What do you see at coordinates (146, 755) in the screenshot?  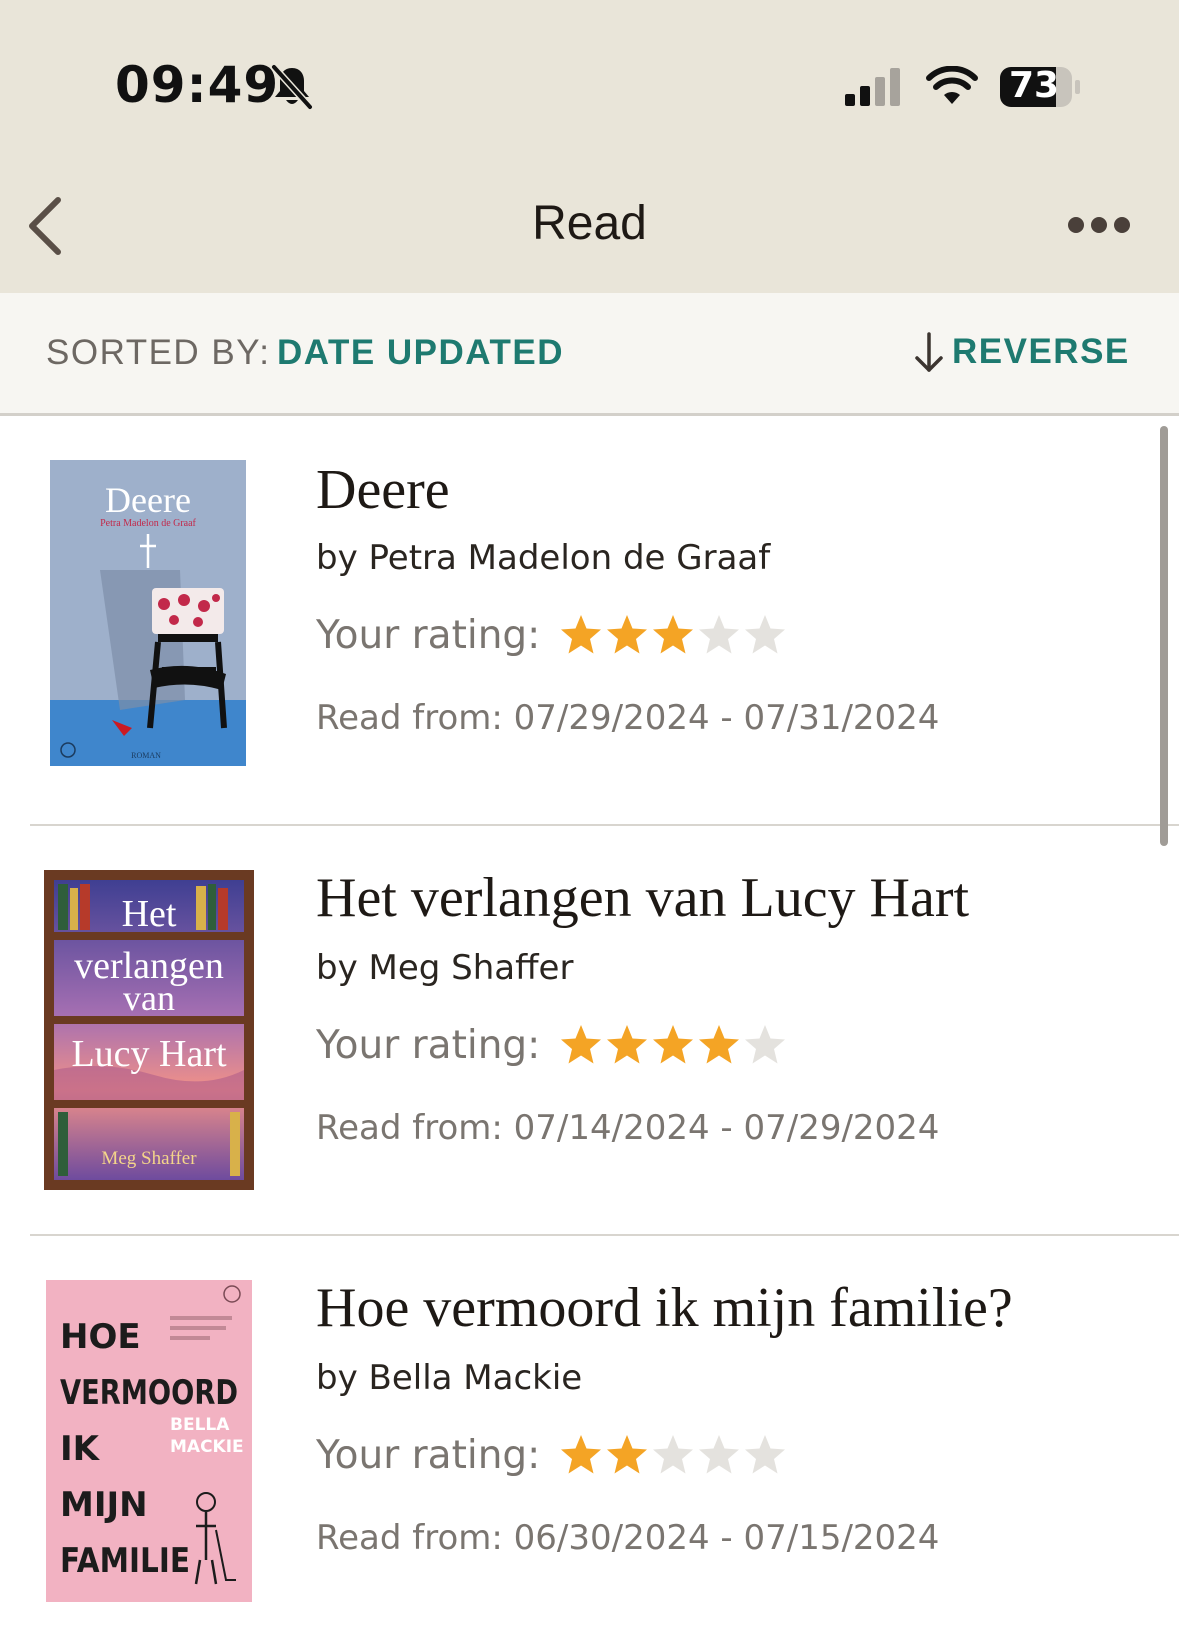 I see `cover-footer: ROMAN` at bounding box center [146, 755].